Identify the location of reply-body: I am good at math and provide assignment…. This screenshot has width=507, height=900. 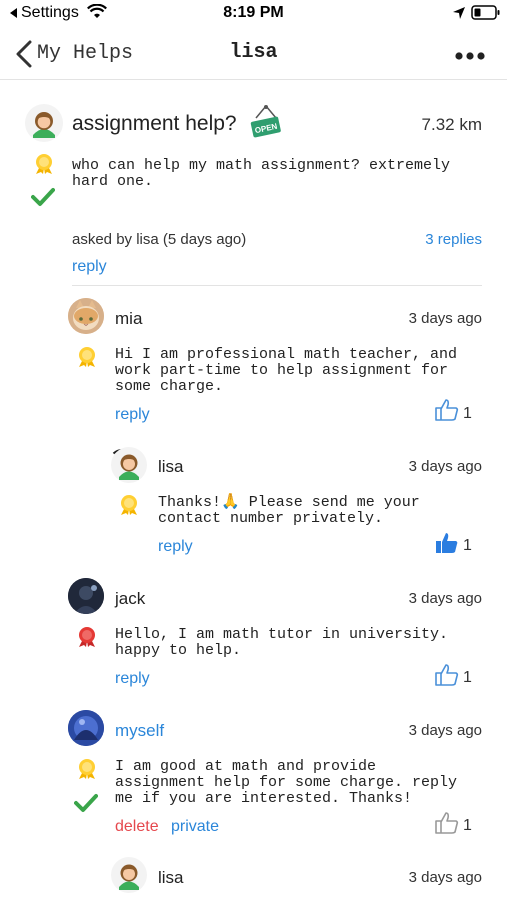
(286, 782).